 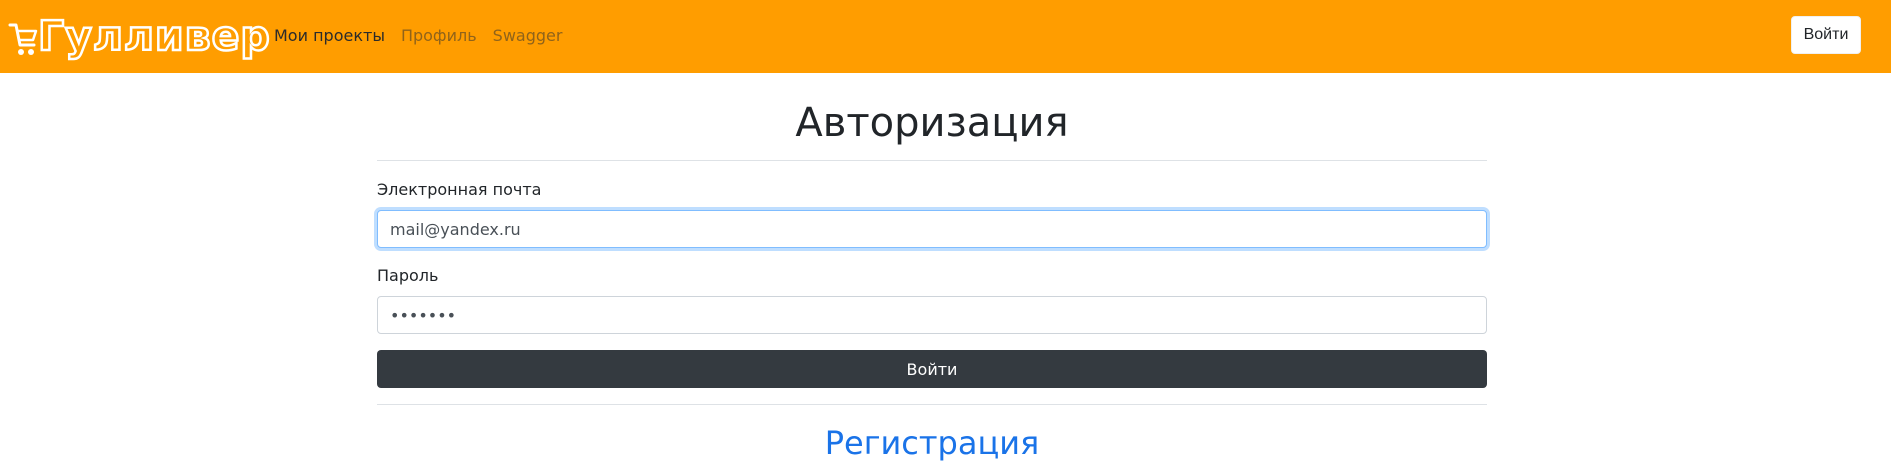 I want to click on brand-name: Гулливер, so click(x=154, y=36).